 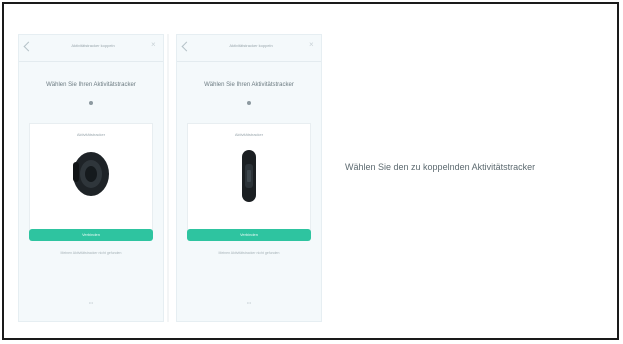 I want to click on divider, so click(x=168, y=178).